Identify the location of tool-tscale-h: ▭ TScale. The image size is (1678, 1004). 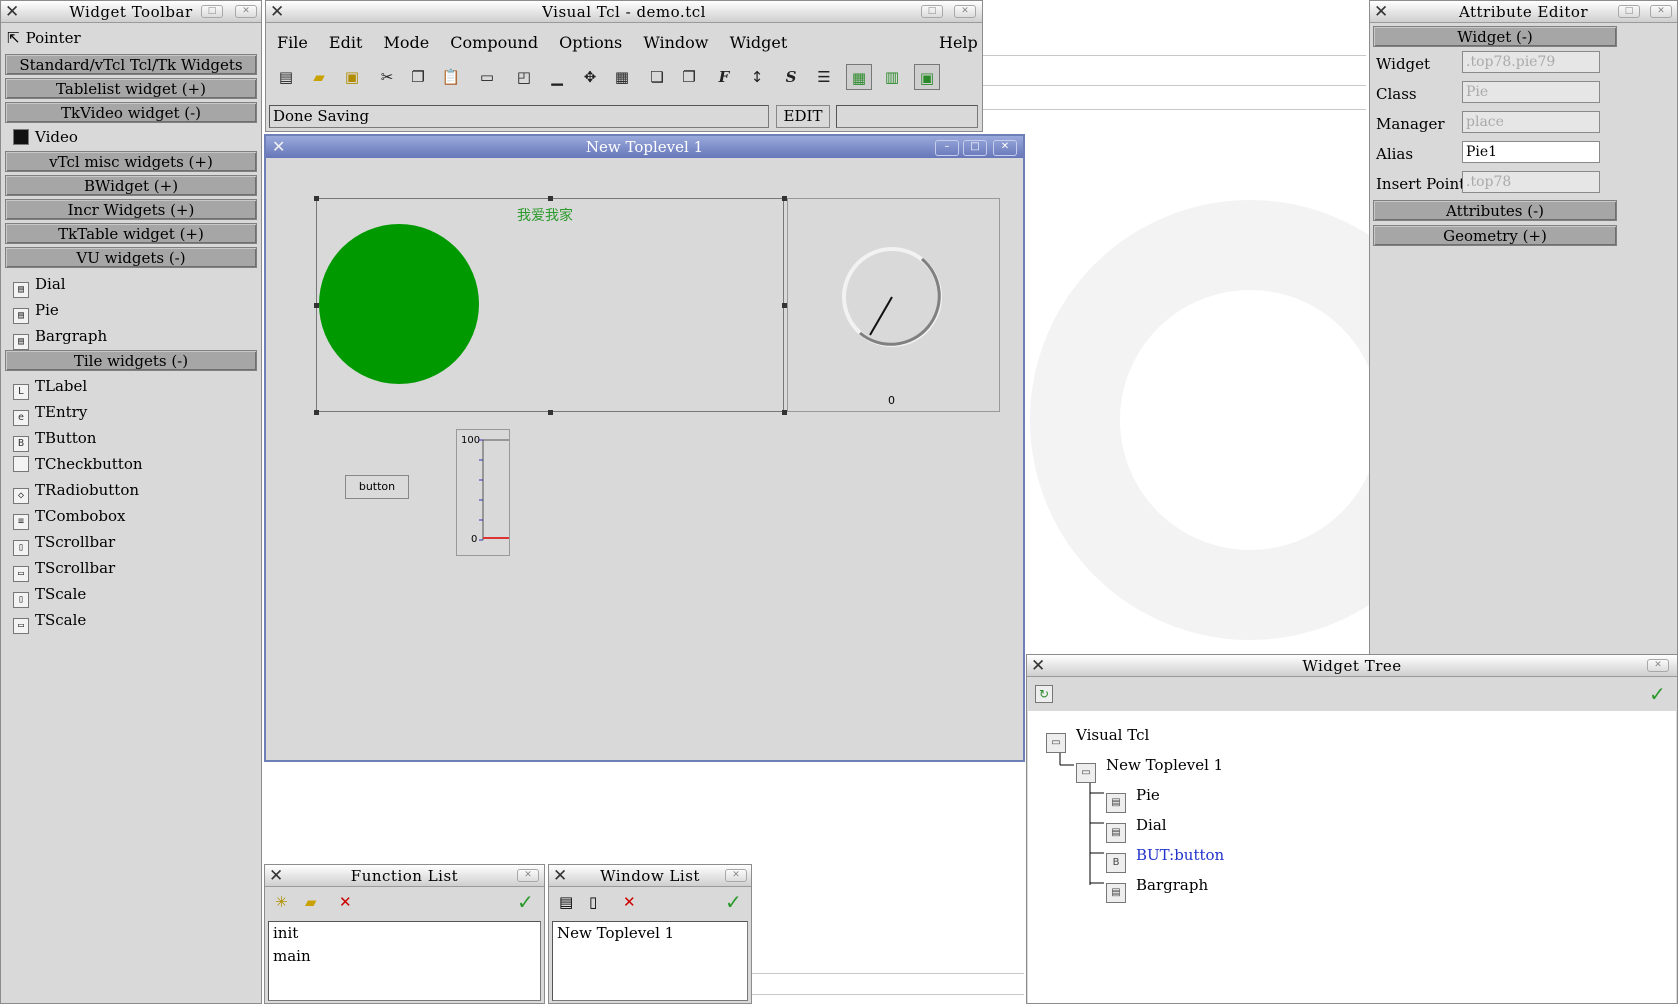
(49, 621).